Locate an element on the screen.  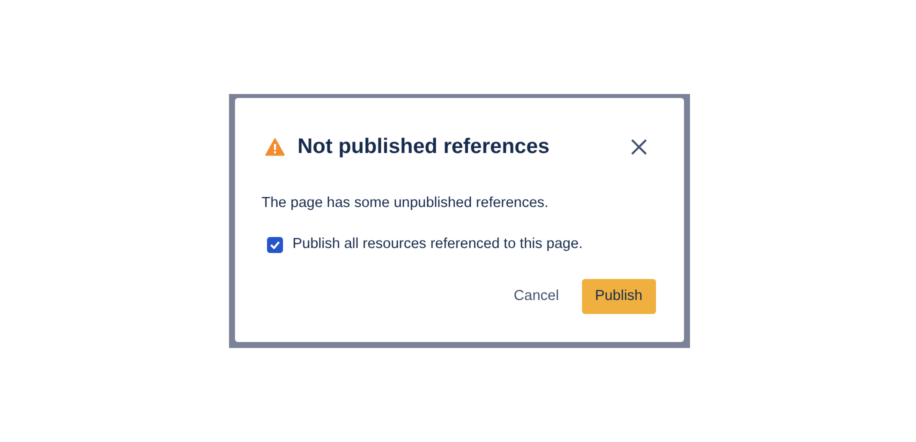
checkbox is located at coordinates (274, 245).